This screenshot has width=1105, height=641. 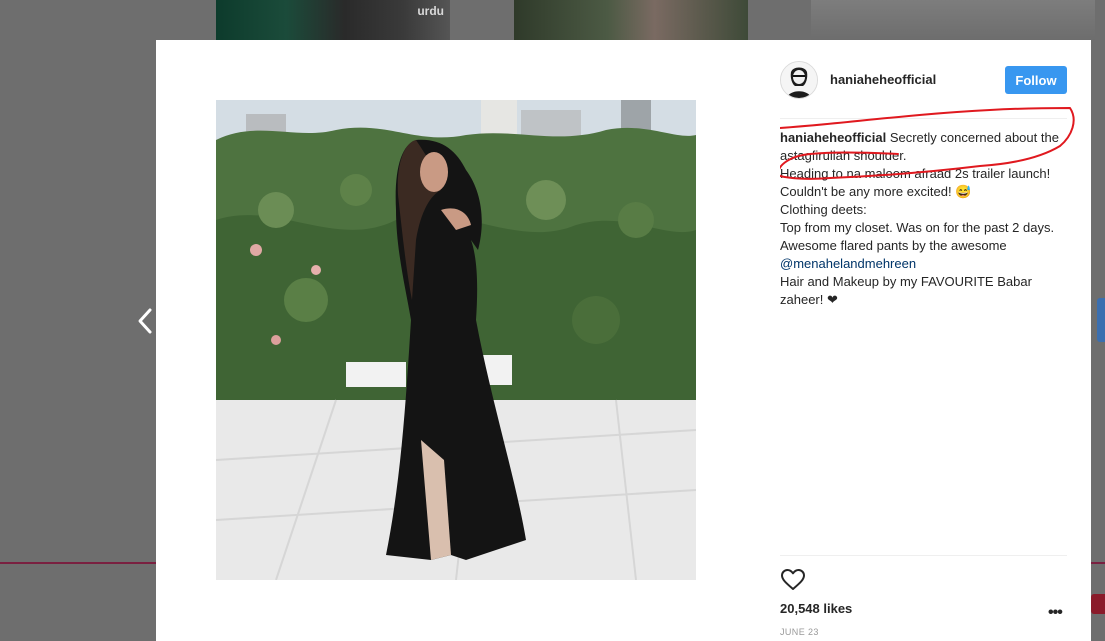 What do you see at coordinates (848, 263) in the screenshot?
I see `mention-link: @menahelandmehreen` at bounding box center [848, 263].